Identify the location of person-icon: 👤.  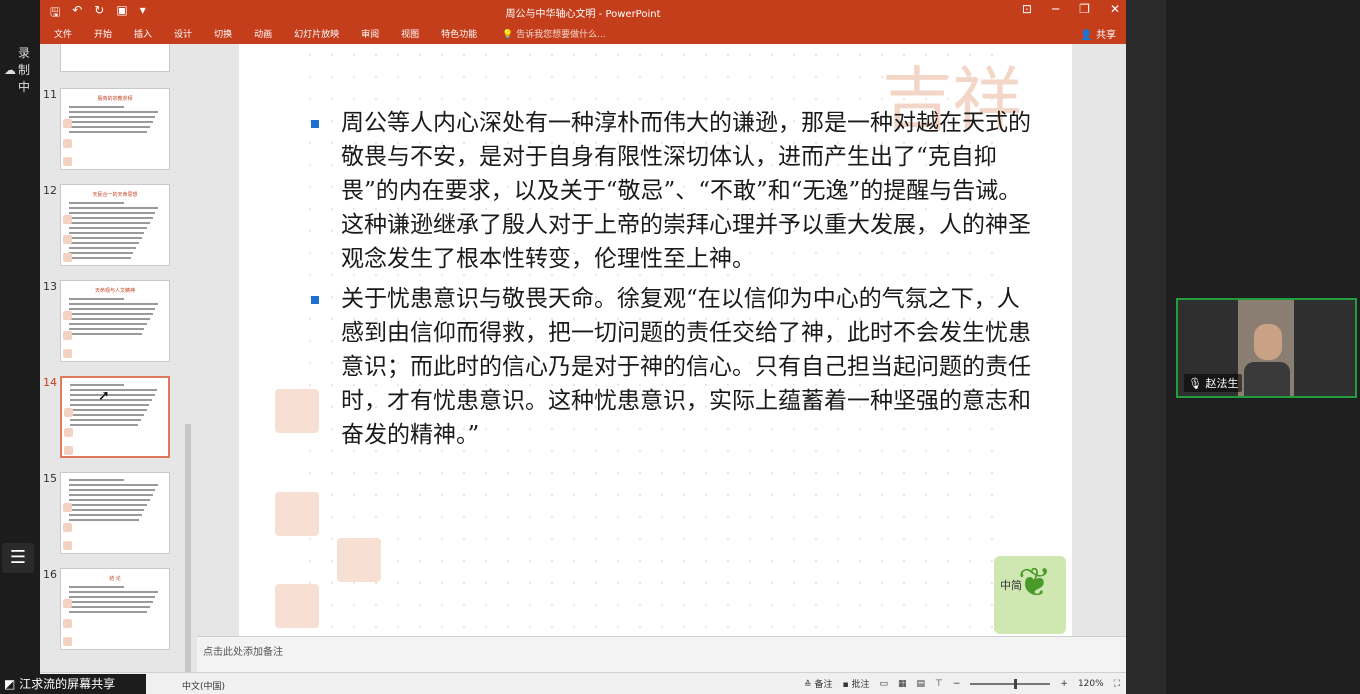
(1086, 35).